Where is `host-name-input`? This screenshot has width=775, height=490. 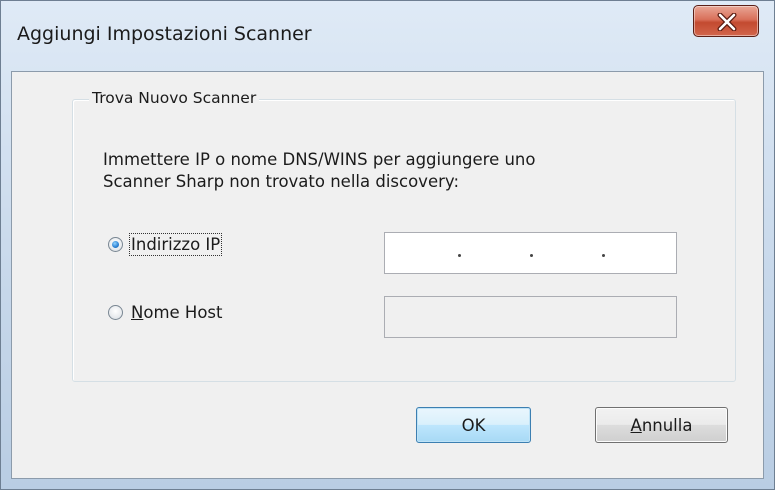
host-name-input is located at coordinates (530, 317).